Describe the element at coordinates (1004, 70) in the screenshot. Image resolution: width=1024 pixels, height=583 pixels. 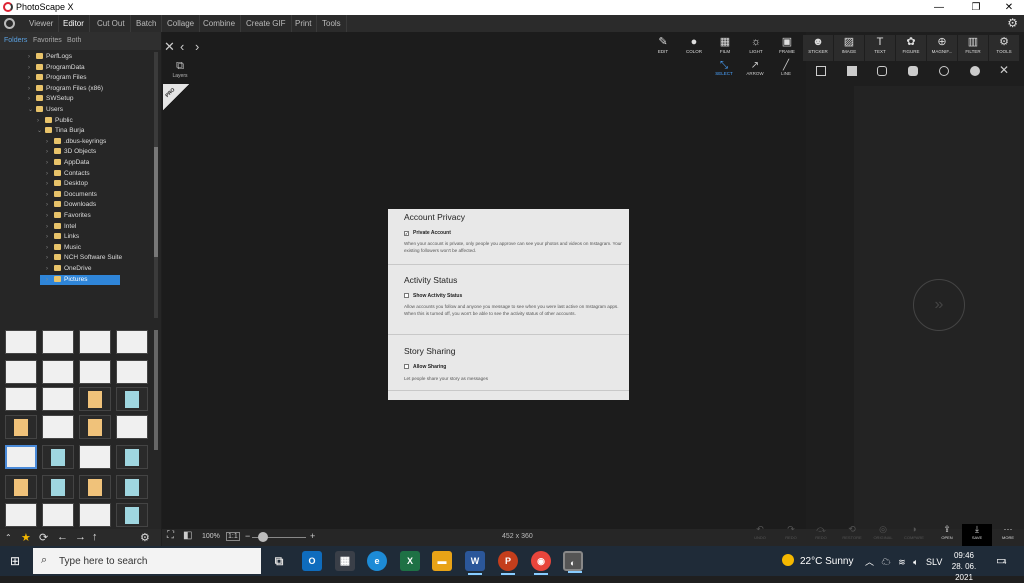
I see `close-options-icon: ✕` at that location.